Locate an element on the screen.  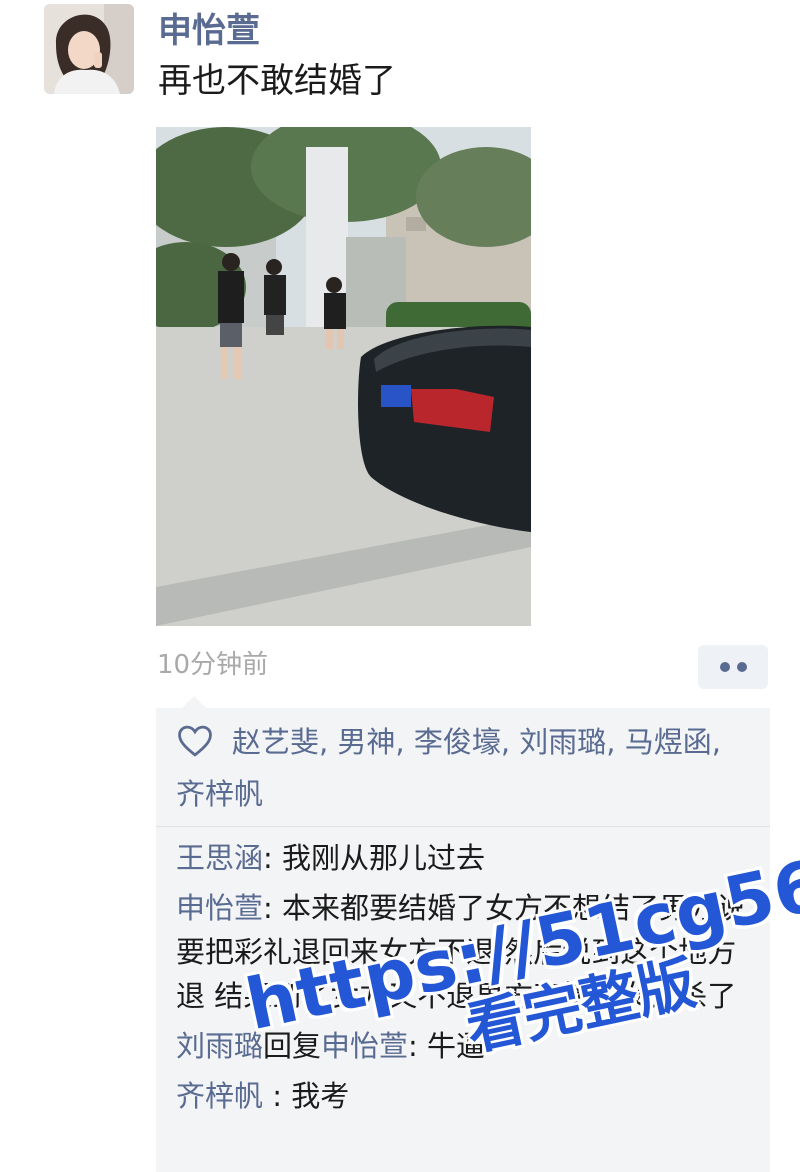
author-avatar is located at coordinates (89, 49).